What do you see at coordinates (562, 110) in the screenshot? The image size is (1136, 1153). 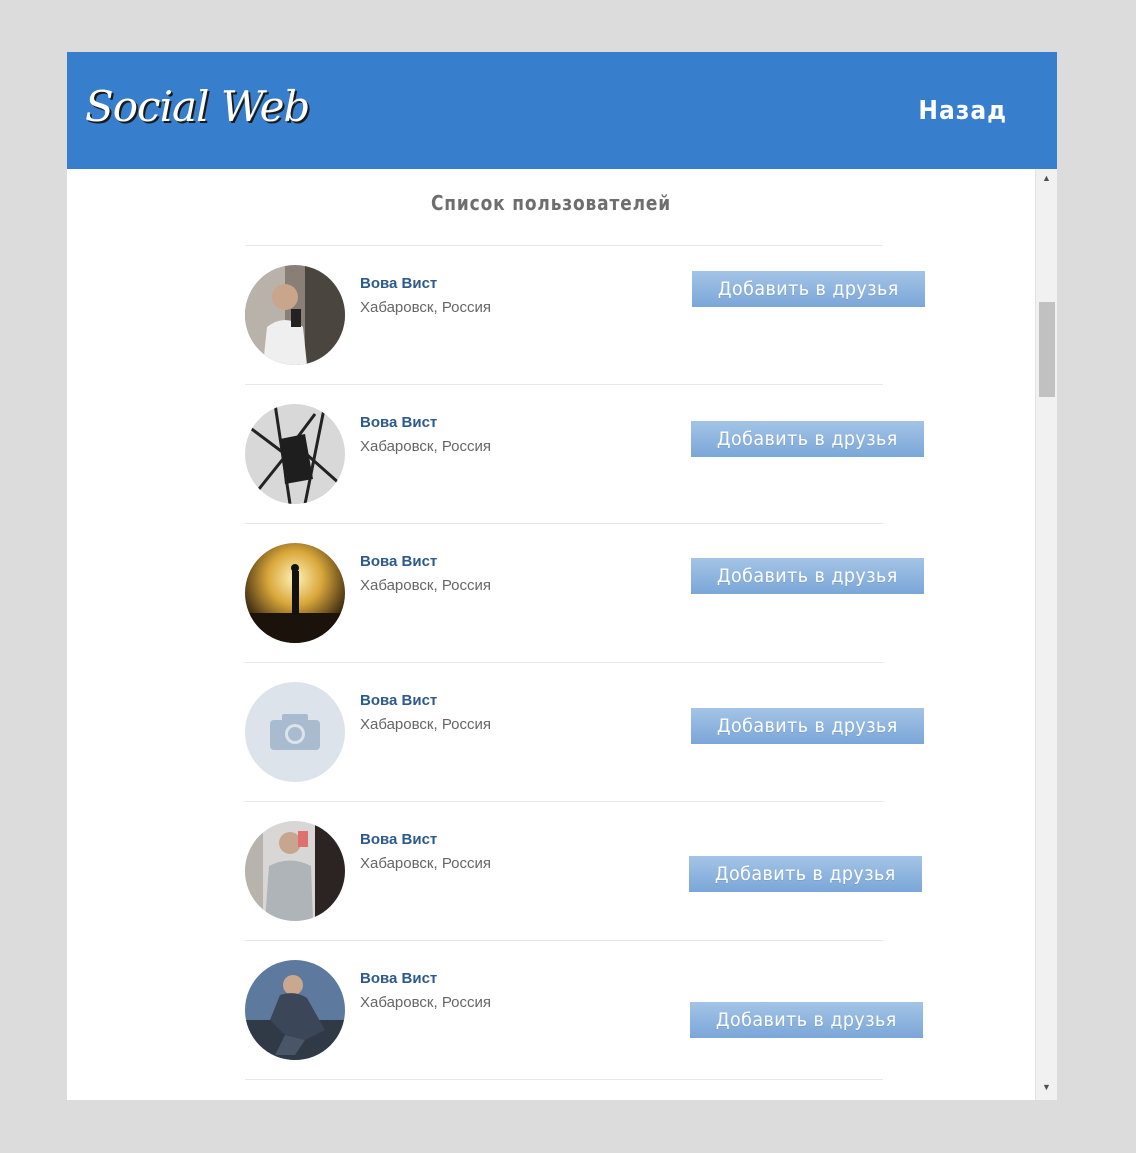 I see `header-bar: Social Web Назад` at bounding box center [562, 110].